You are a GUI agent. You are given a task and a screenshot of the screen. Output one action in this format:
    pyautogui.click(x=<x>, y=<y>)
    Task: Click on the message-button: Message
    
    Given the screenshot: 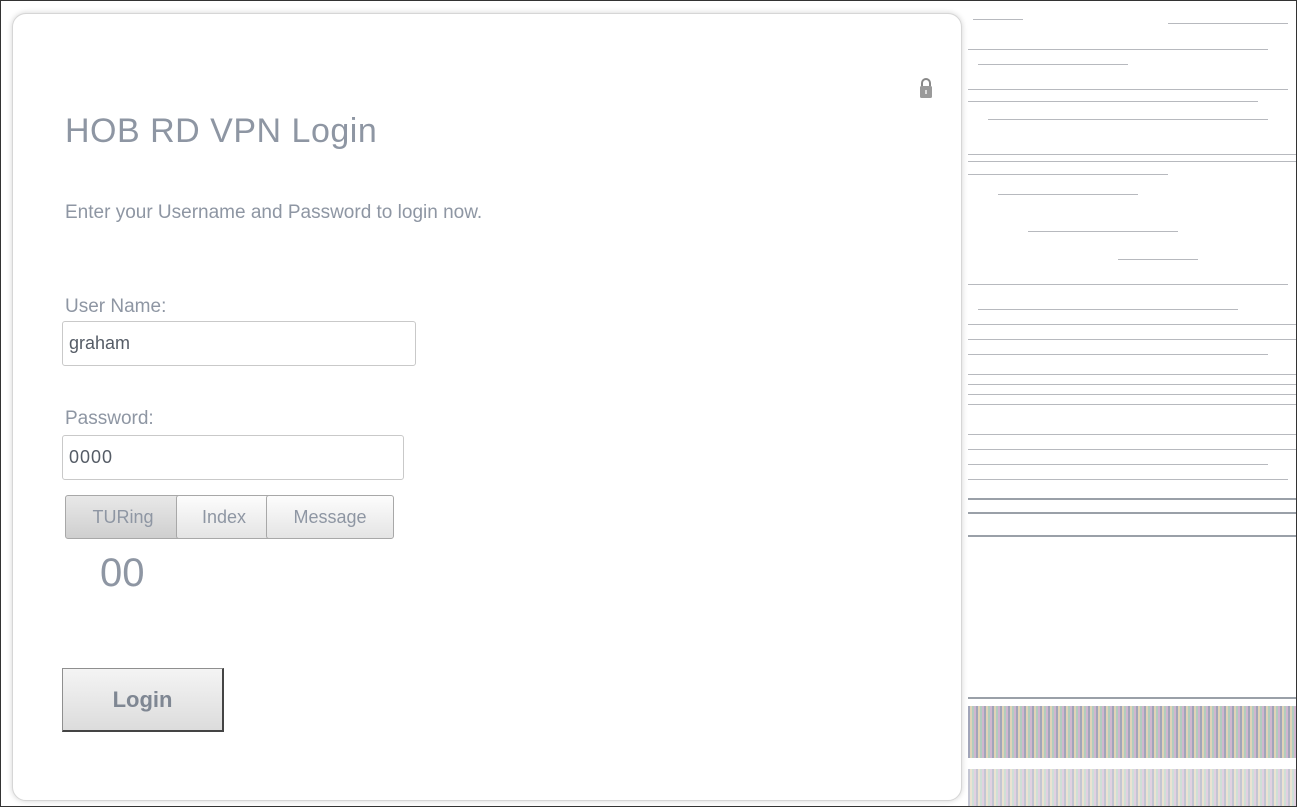 What is the action you would take?
    pyautogui.click(x=330, y=517)
    